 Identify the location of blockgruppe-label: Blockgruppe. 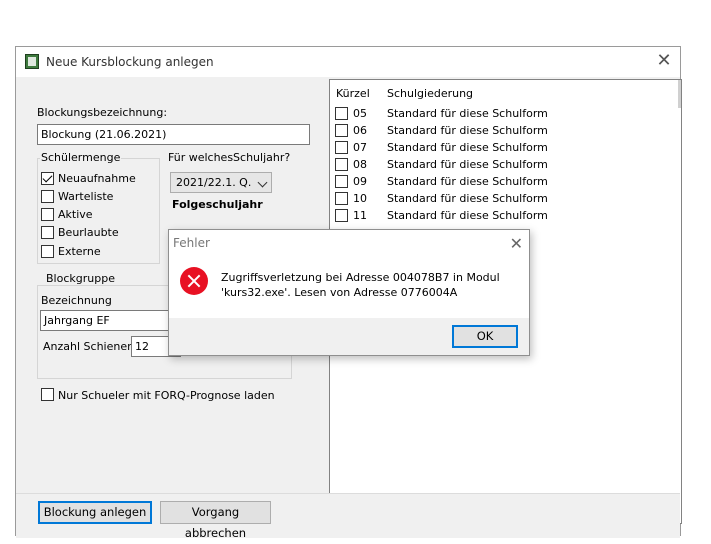
(80, 278).